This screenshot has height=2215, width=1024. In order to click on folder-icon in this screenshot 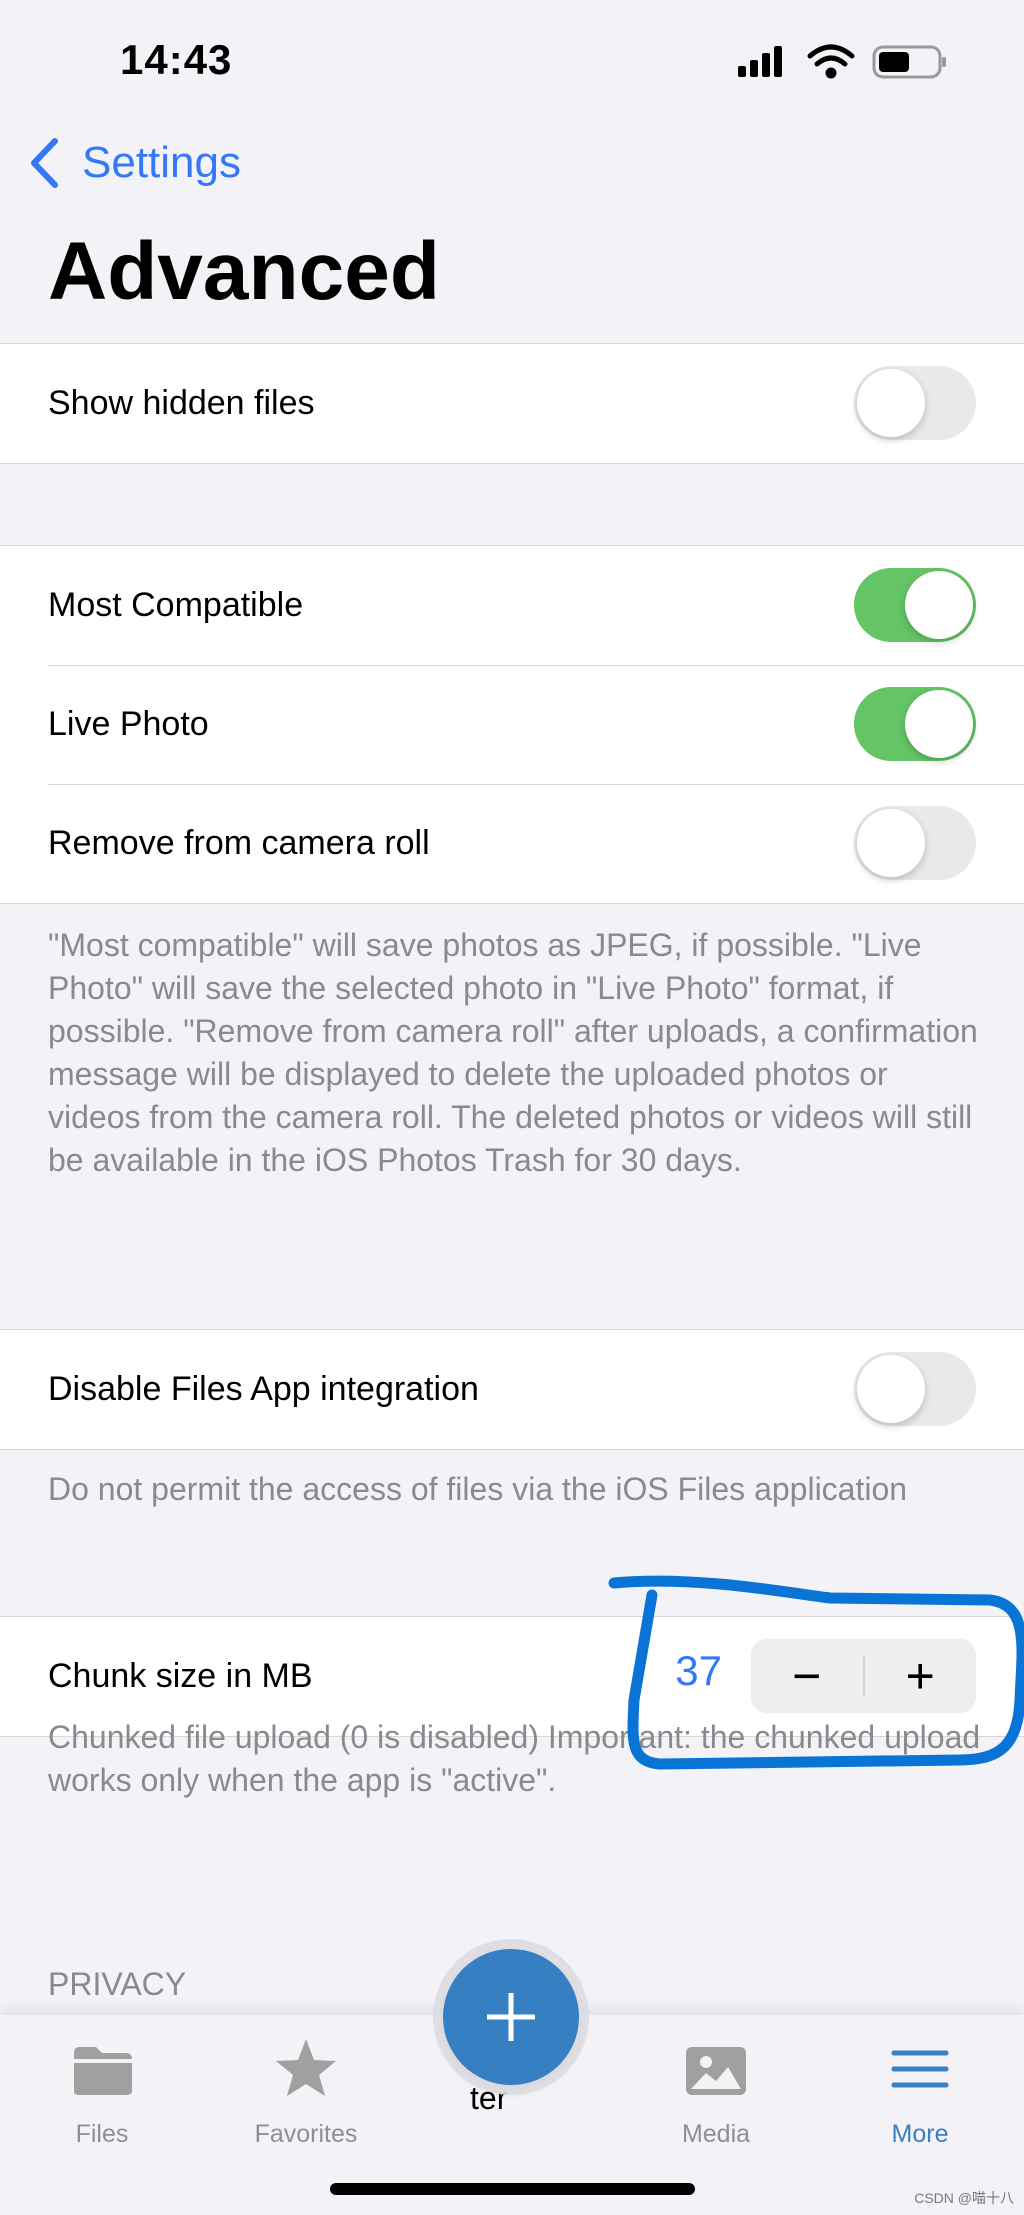, I will do `click(103, 2071)`.